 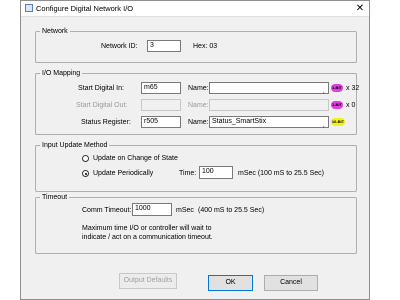 What do you see at coordinates (161, 88) in the screenshot?
I see `start-digital-in-input: m65` at bounding box center [161, 88].